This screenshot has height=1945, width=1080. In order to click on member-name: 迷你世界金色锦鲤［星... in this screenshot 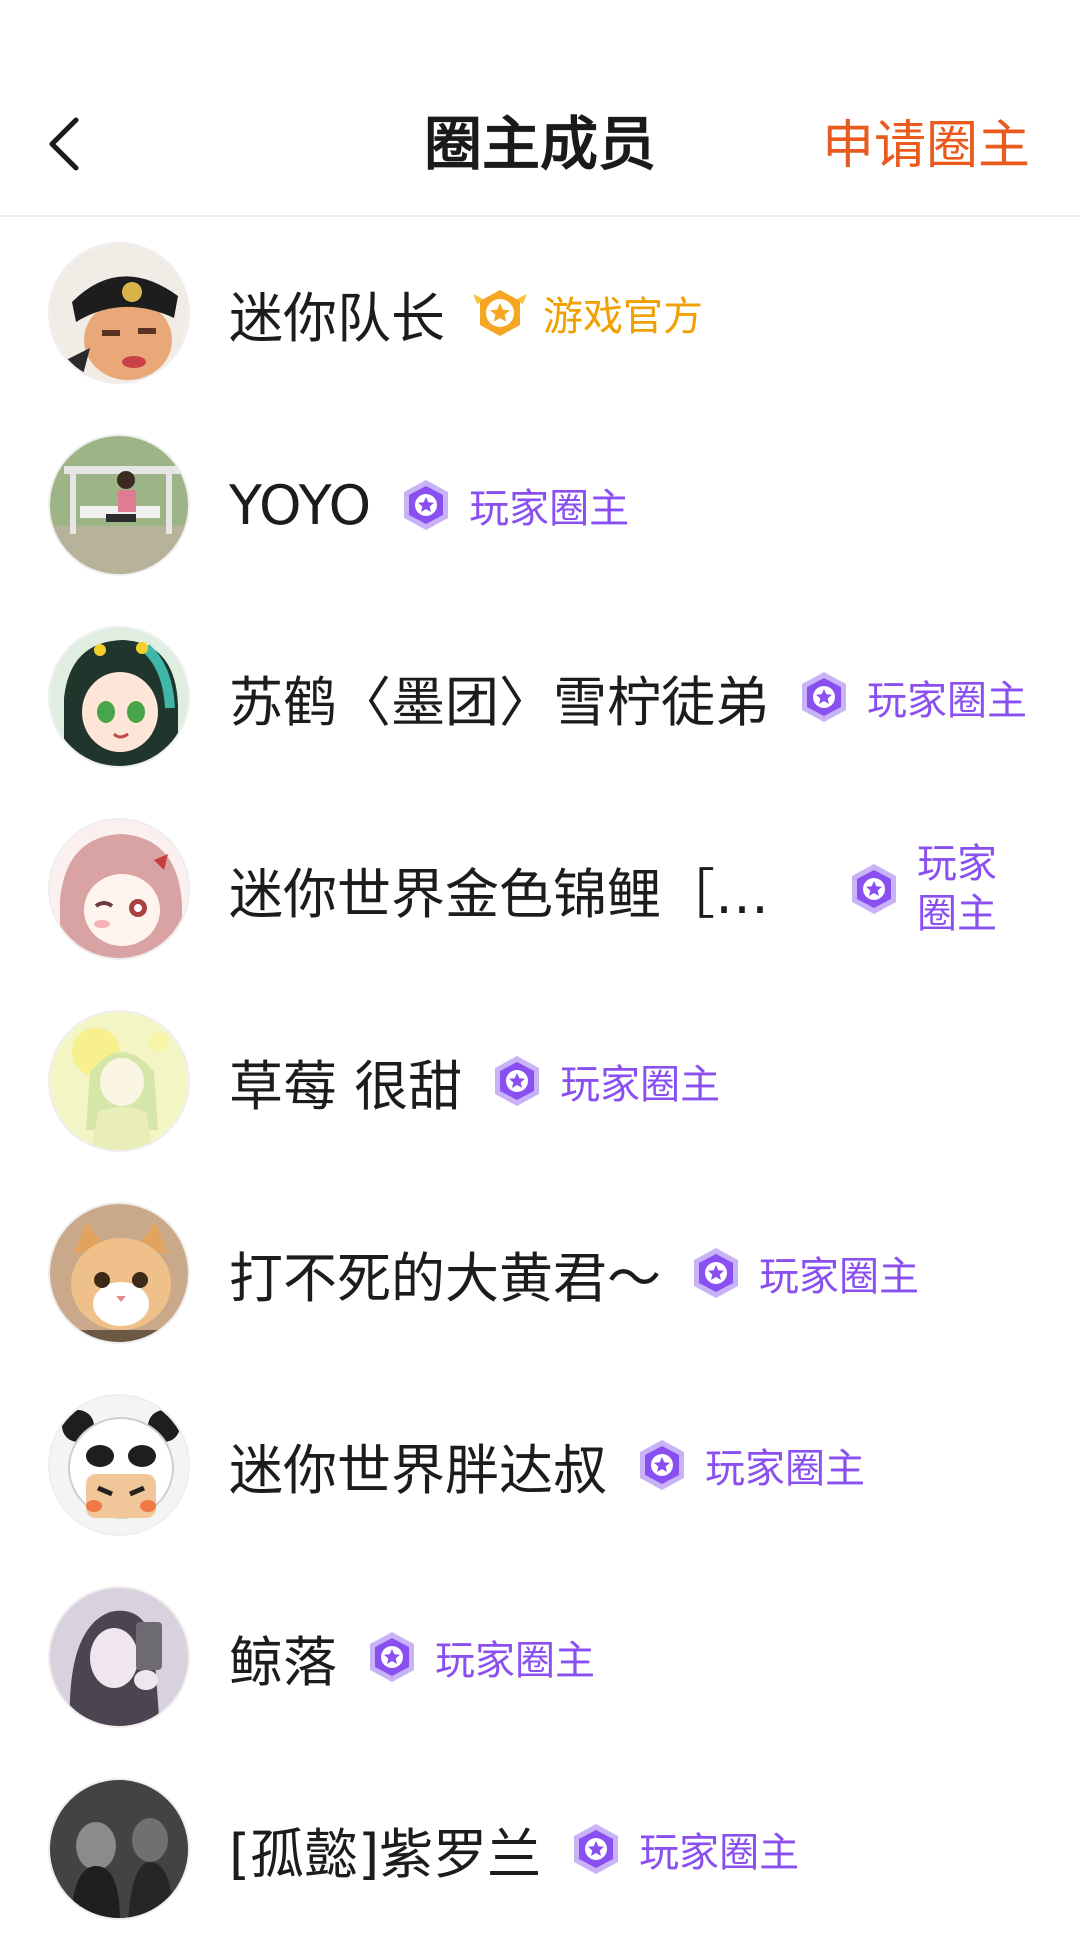, I will do `click(519, 894)`.